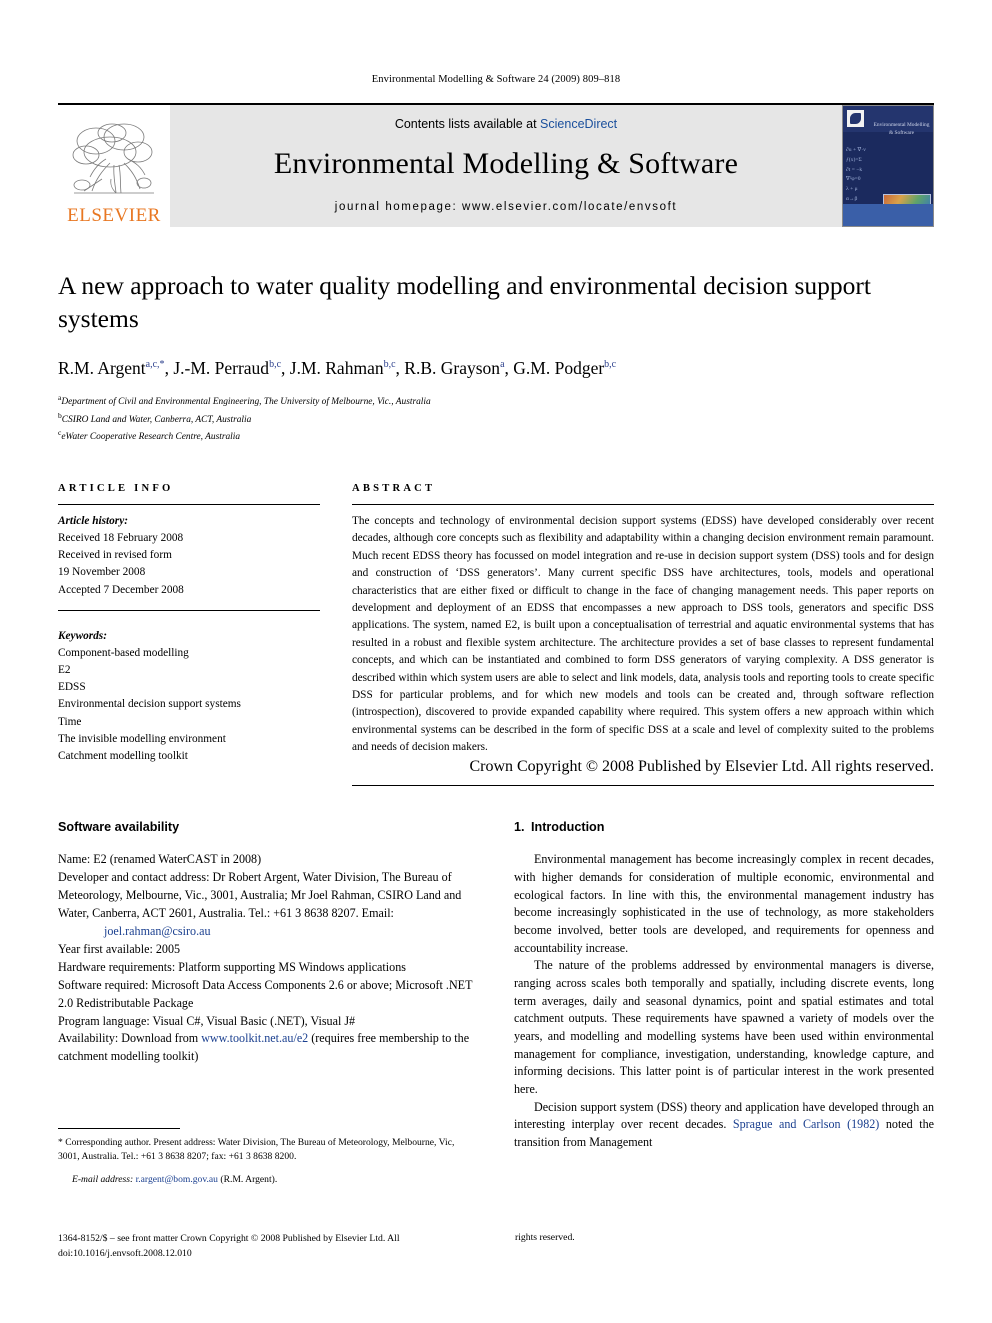 The width and height of the screenshot is (992, 1323). What do you see at coordinates (74, 859) in the screenshot?
I see `entry-label: Name:` at bounding box center [74, 859].